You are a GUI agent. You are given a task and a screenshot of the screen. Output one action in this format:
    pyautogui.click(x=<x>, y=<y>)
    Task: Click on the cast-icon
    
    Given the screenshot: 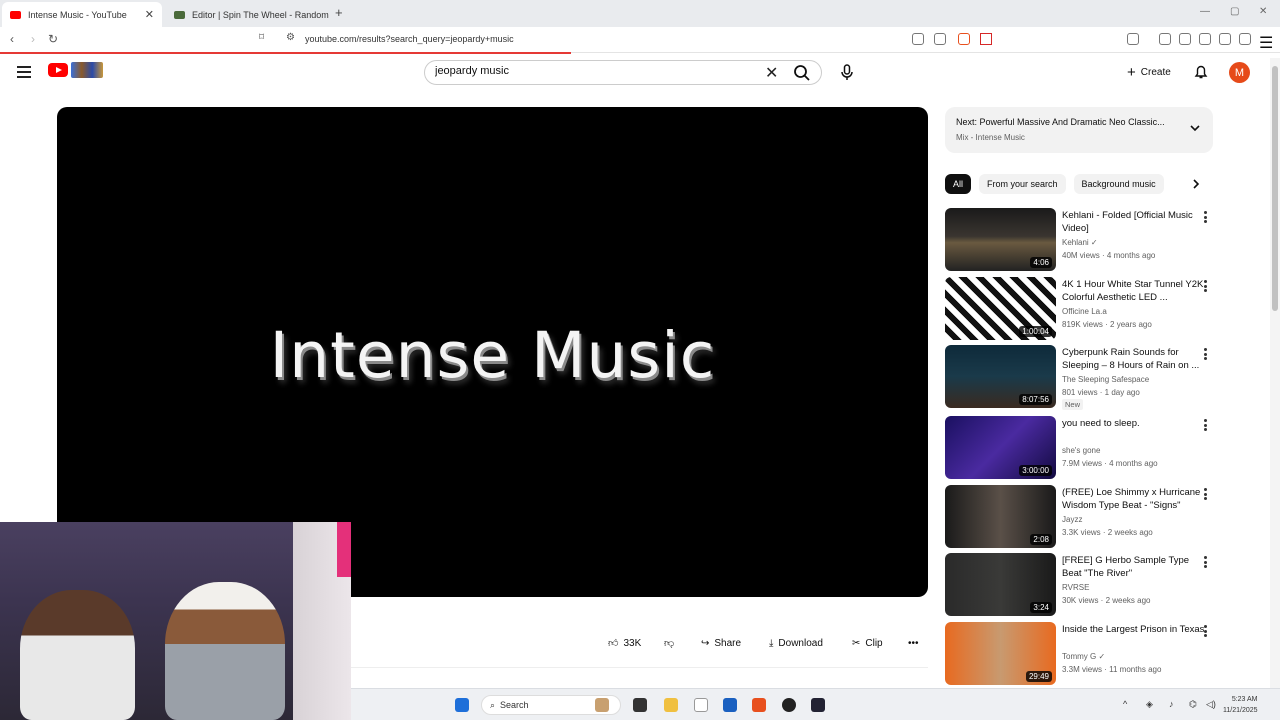 What is the action you would take?
    pyautogui.click(x=918, y=39)
    